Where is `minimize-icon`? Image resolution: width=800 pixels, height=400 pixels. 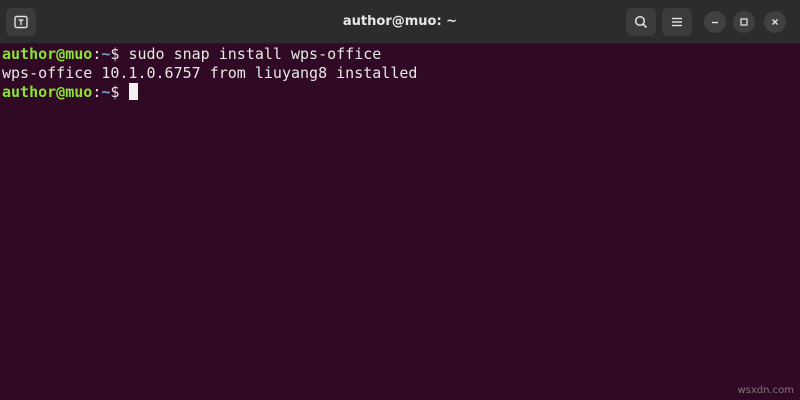
minimize-icon is located at coordinates (715, 22).